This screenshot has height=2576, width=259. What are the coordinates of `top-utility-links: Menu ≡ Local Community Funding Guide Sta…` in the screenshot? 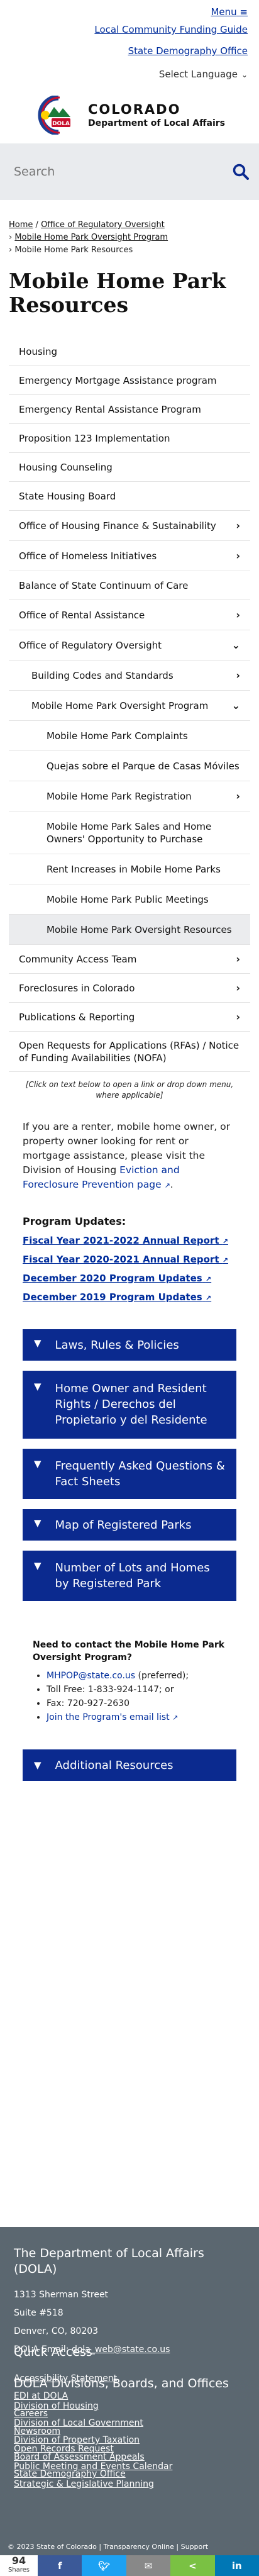 It's located at (129, 44).